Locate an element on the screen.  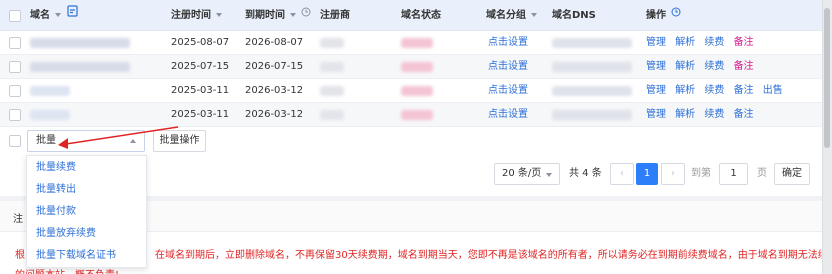
goto-label: 到第 is located at coordinates (701, 173).